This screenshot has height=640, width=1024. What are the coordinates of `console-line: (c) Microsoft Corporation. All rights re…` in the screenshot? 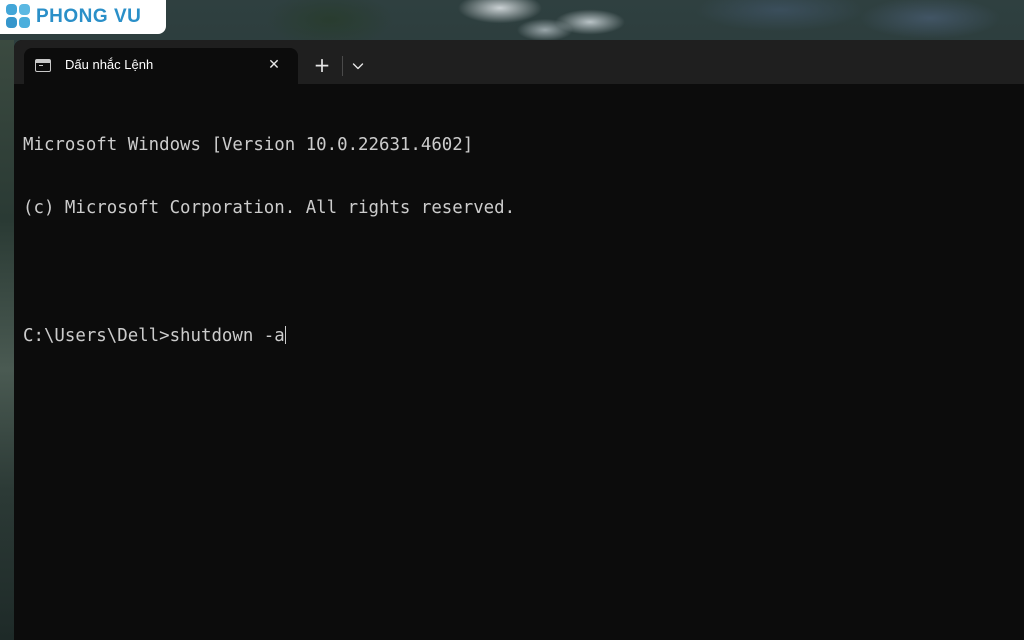 It's located at (269, 208).